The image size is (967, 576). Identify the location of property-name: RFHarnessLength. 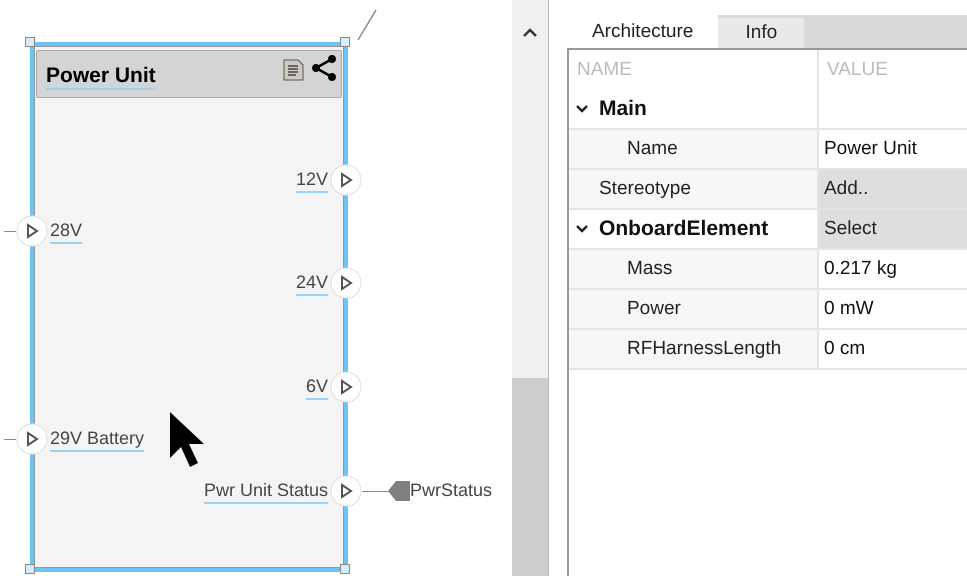
(694, 349).